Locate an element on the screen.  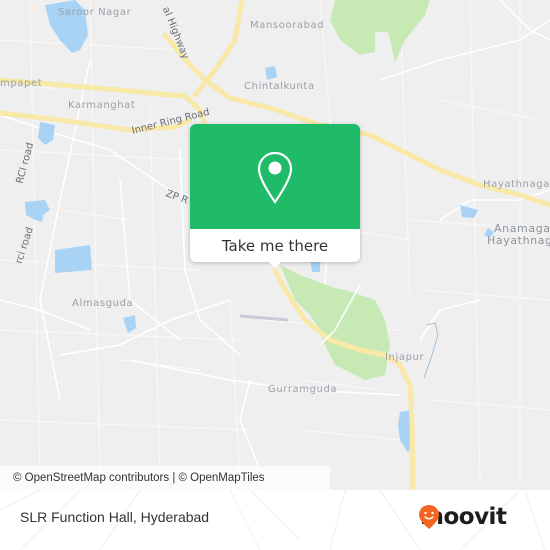
label-almasguda: Almasguda is located at coordinates (103, 303).